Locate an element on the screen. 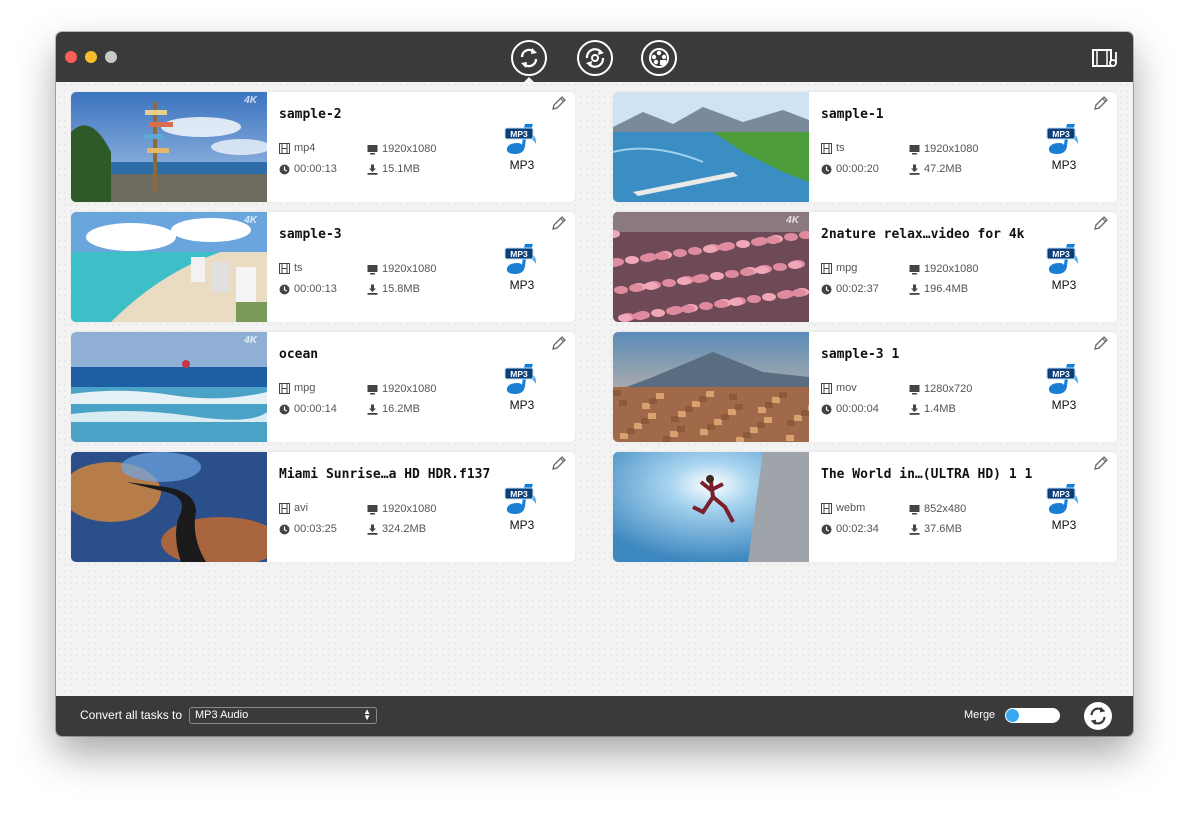 This screenshot has height=816, width=1189. select-arrows-icon: ▲ ▼ is located at coordinates (367, 714).